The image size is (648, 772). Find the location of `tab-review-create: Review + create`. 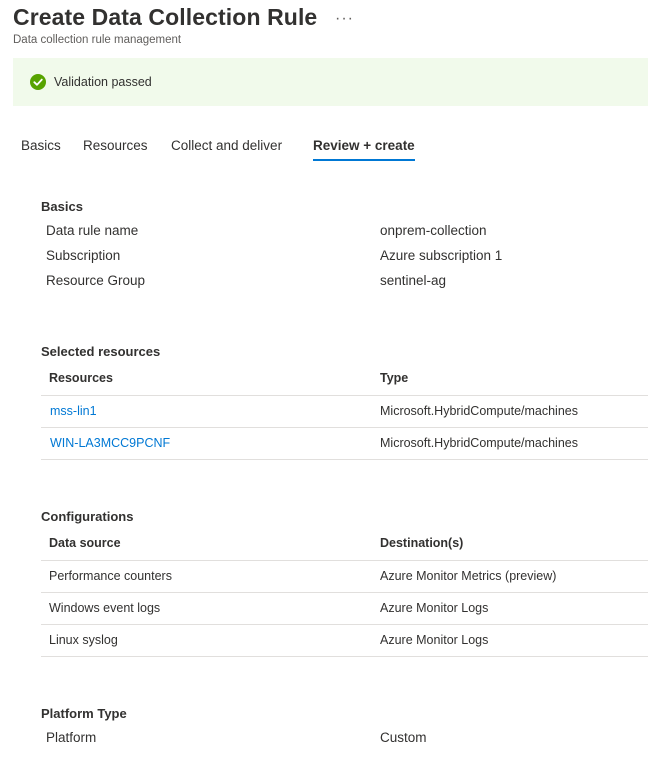

tab-review-create: Review + create is located at coordinates (364, 149).